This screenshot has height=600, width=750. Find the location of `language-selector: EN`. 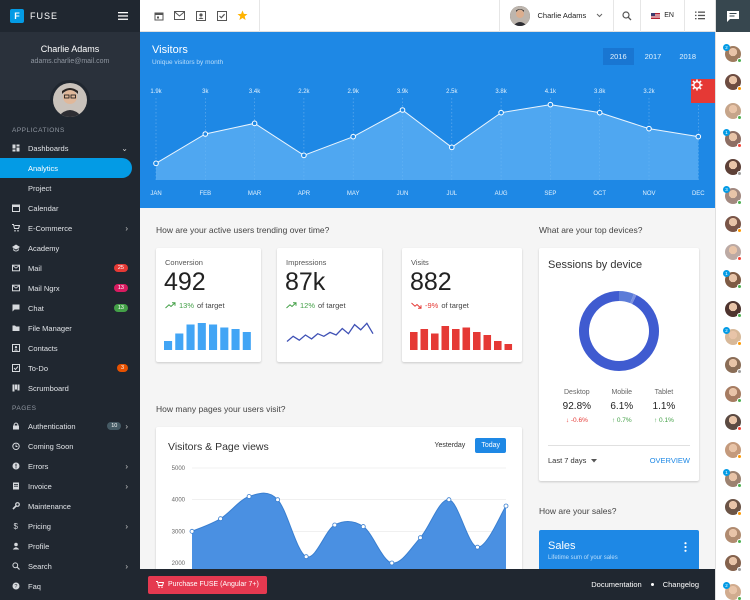

language-selector: EN is located at coordinates (663, 16).